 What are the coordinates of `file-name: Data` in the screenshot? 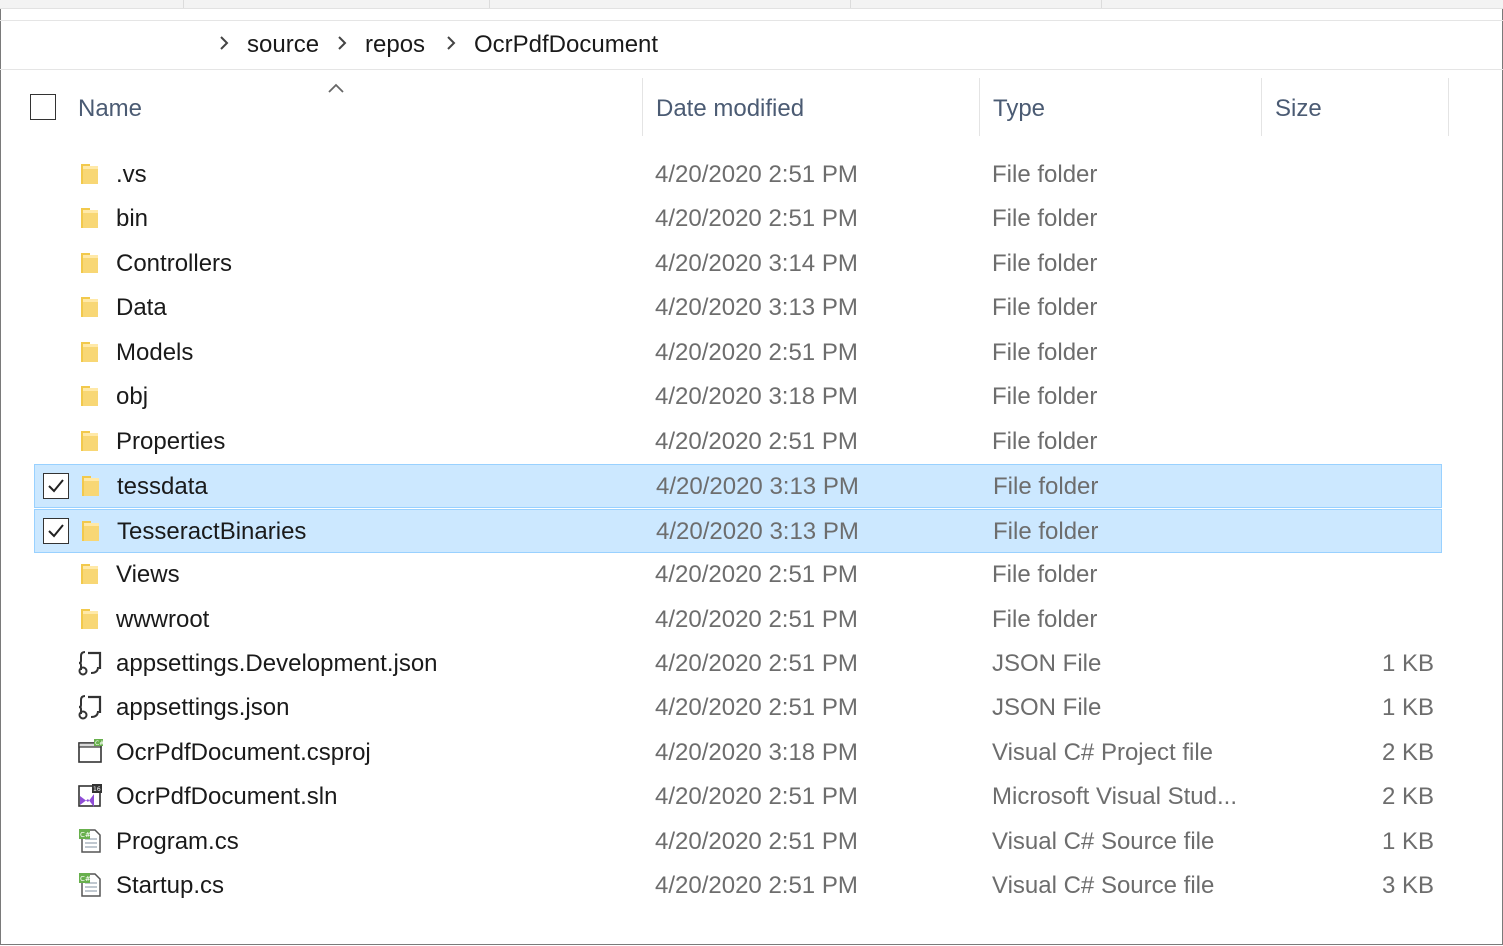 It's located at (141, 308).